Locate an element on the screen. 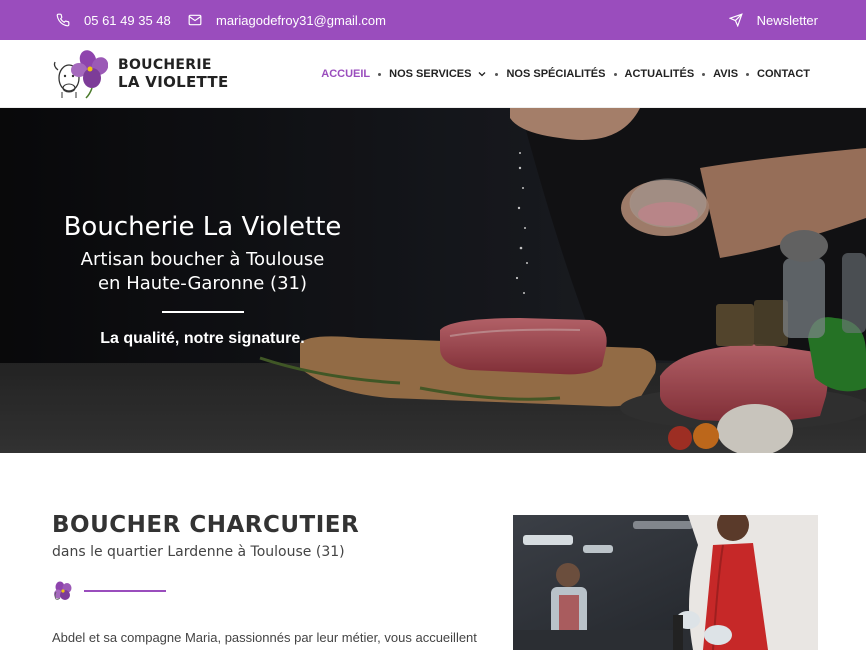 Image resolution: width=866 pixels, height=650 pixels. nav-item-contact: CONTACT is located at coordinates (783, 74).